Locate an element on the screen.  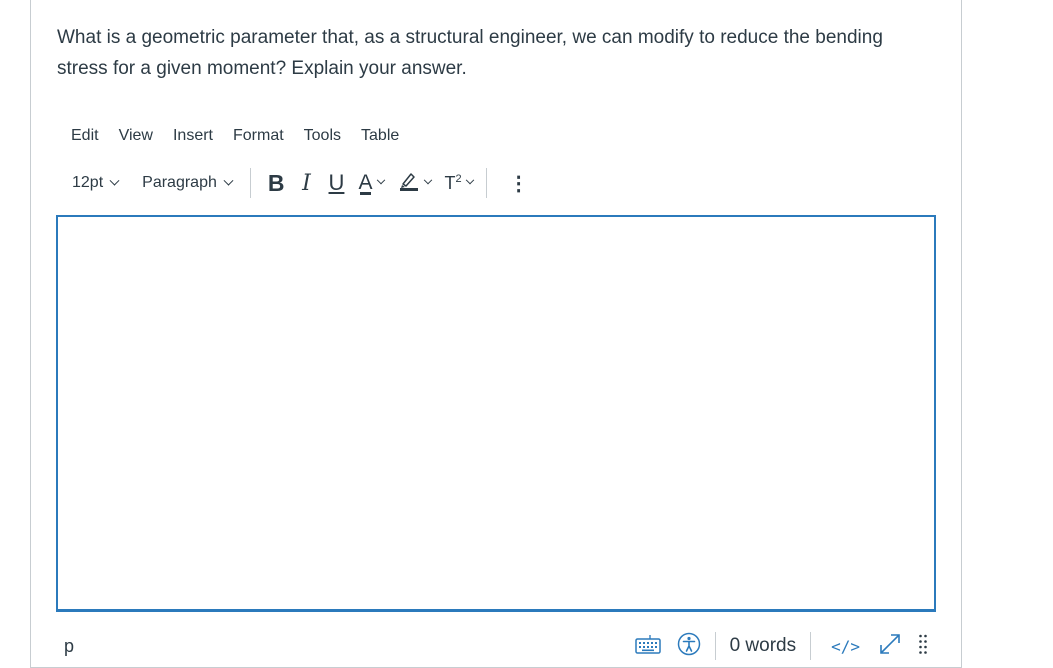
menu-edit: Edit is located at coordinates (85, 136).